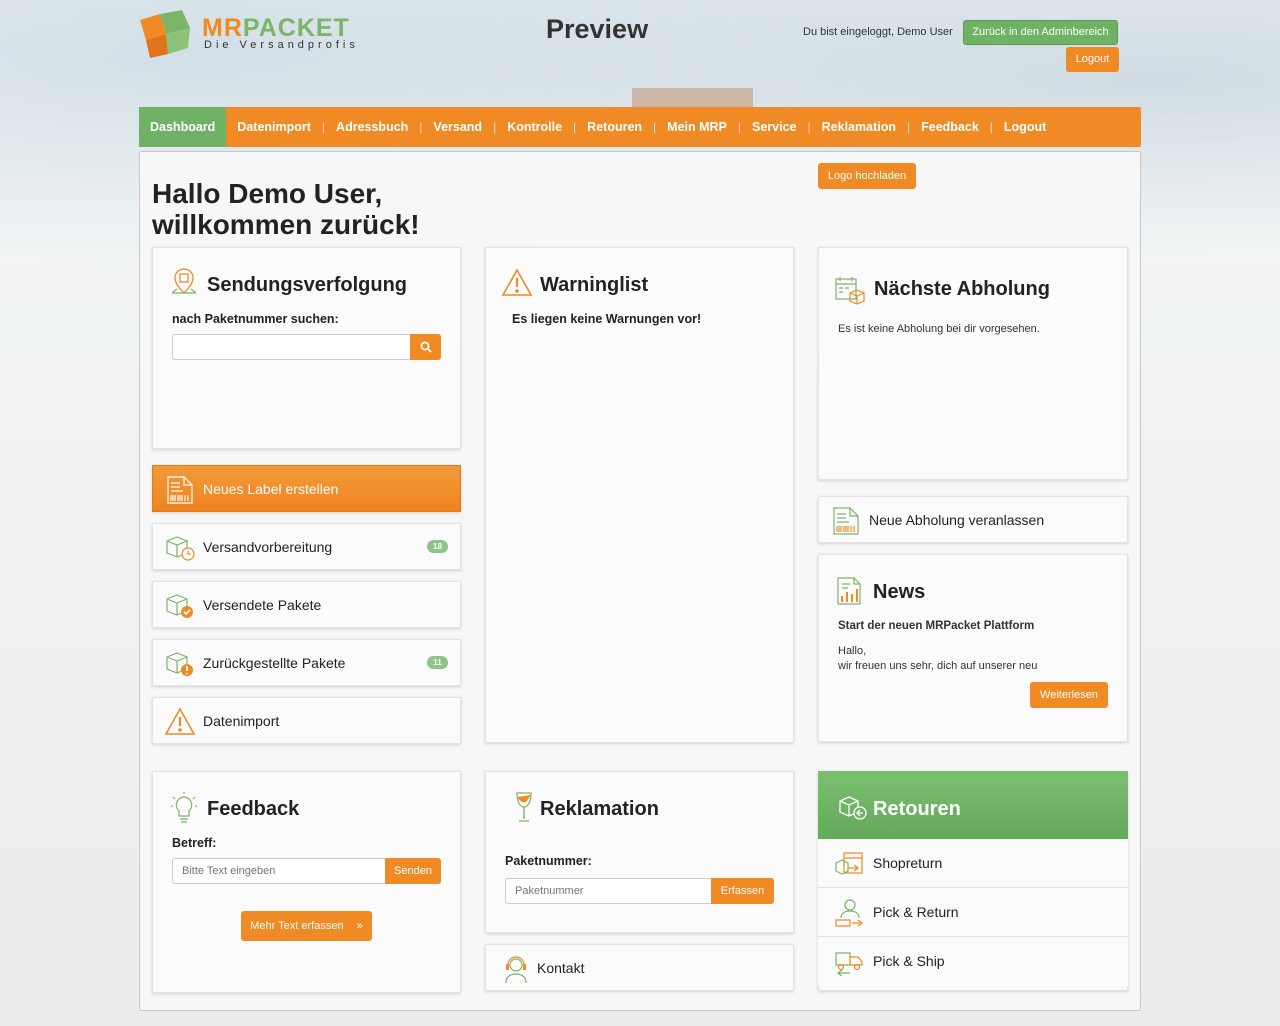  What do you see at coordinates (853, 808) in the screenshot?
I see `package-return-icon` at bounding box center [853, 808].